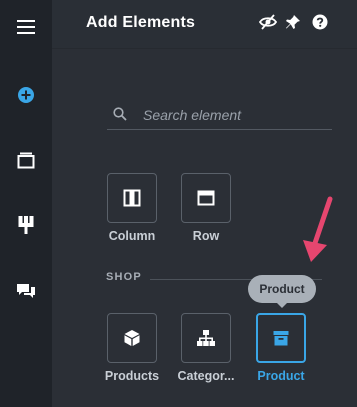 The image size is (357, 407). What do you see at coordinates (204, 24) in the screenshot?
I see `panel-header: Add Elements` at bounding box center [204, 24].